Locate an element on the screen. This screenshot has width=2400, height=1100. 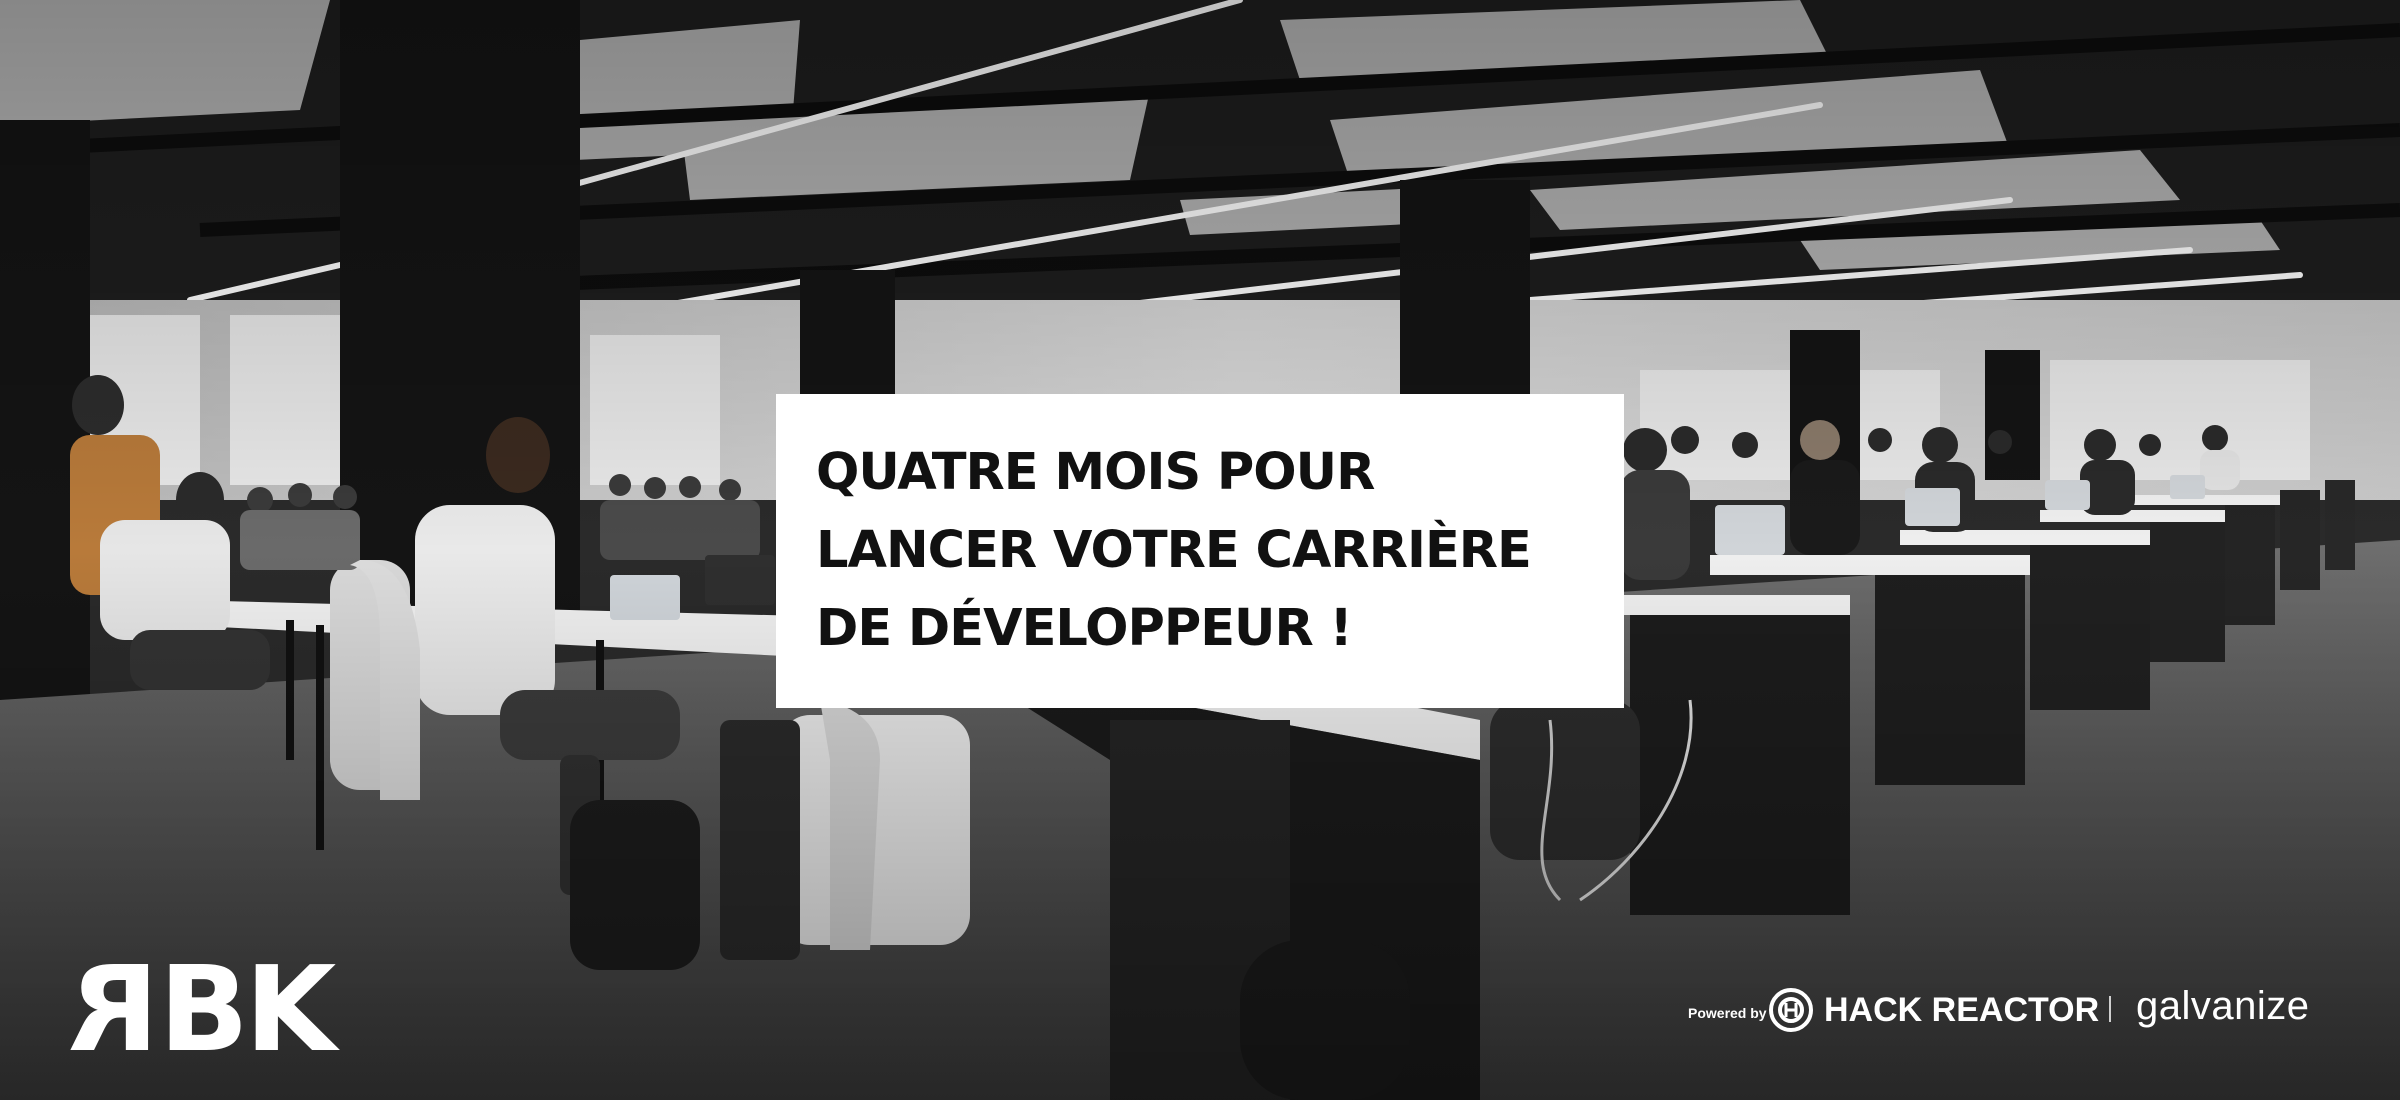
hack-reactor-logo-icon is located at coordinates (1791, 1010).